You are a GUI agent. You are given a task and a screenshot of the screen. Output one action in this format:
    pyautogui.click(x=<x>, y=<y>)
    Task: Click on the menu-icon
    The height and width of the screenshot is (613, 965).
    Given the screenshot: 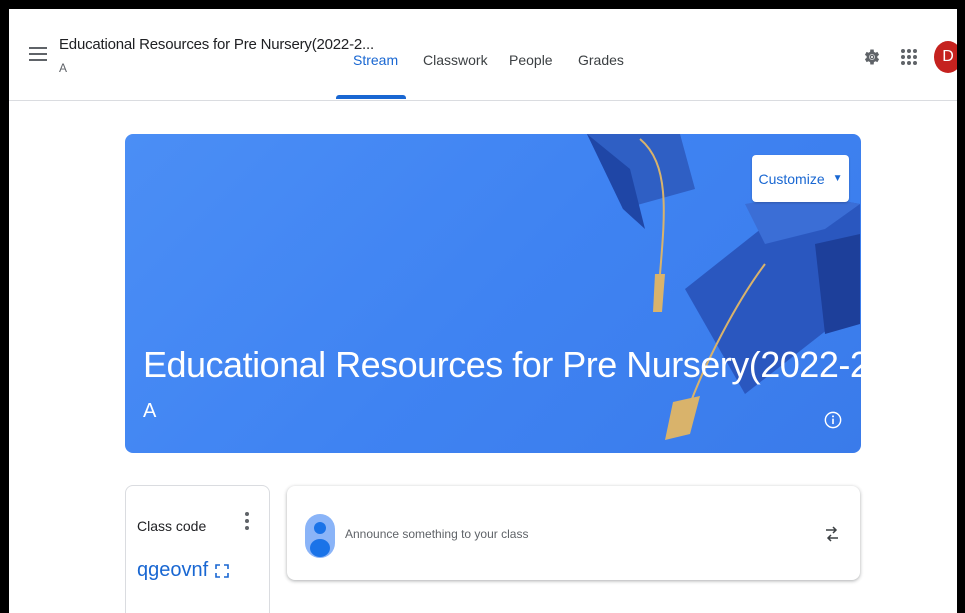 What is the action you would take?
    pyautogui.click(x=38, y=56)
    